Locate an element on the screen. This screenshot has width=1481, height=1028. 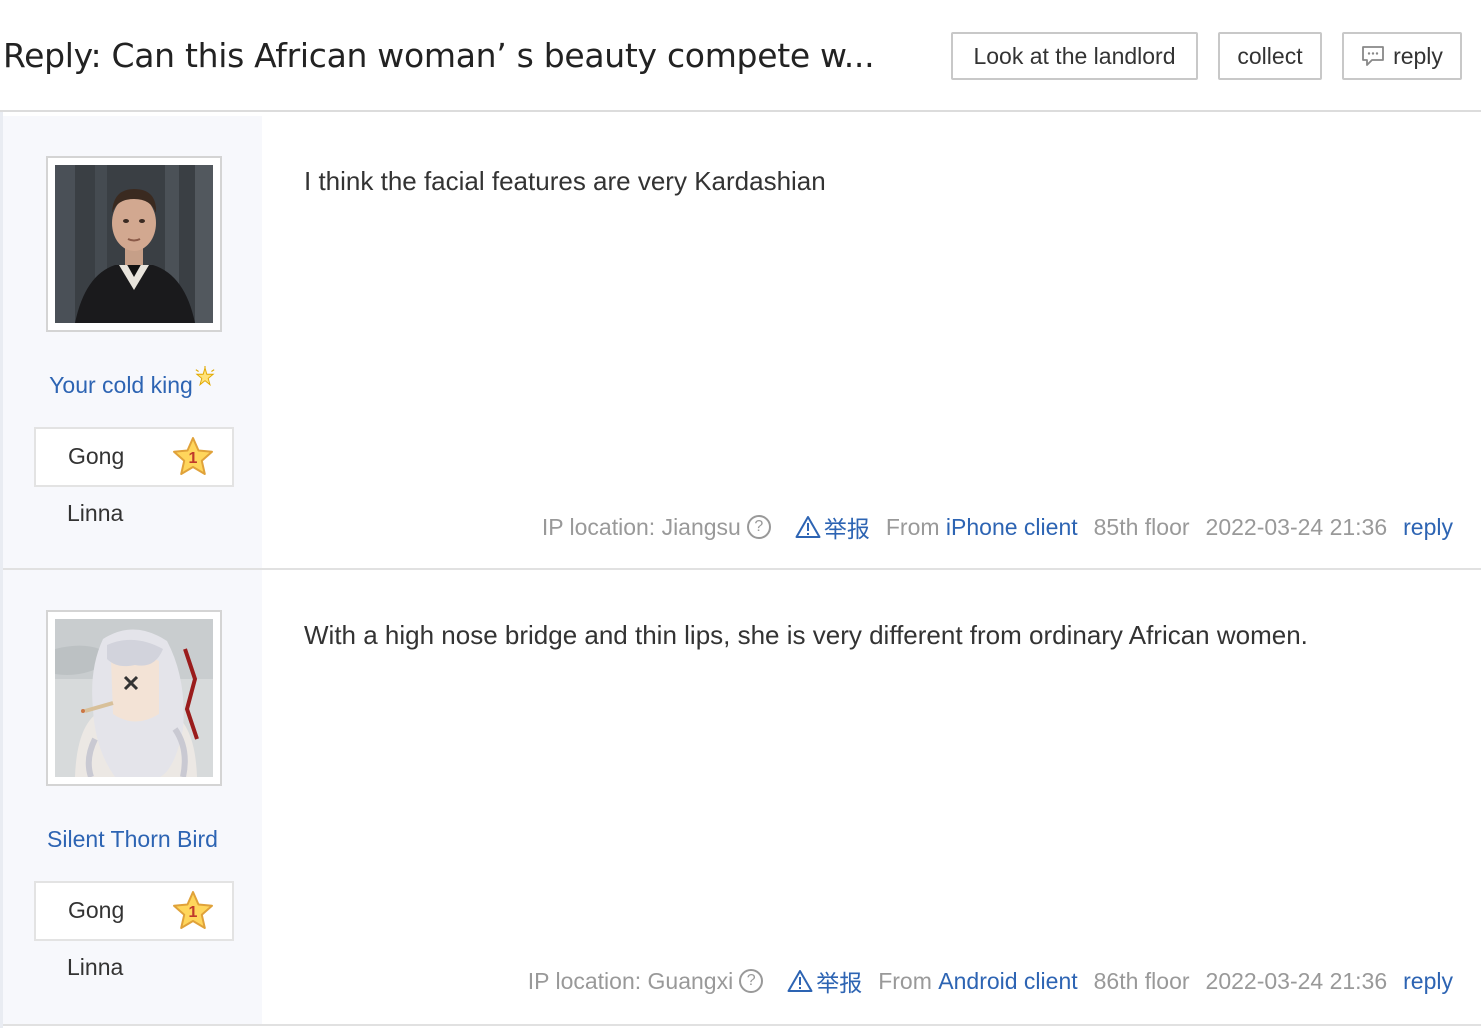
avatar-image-man is located at coordinates (134, 244).